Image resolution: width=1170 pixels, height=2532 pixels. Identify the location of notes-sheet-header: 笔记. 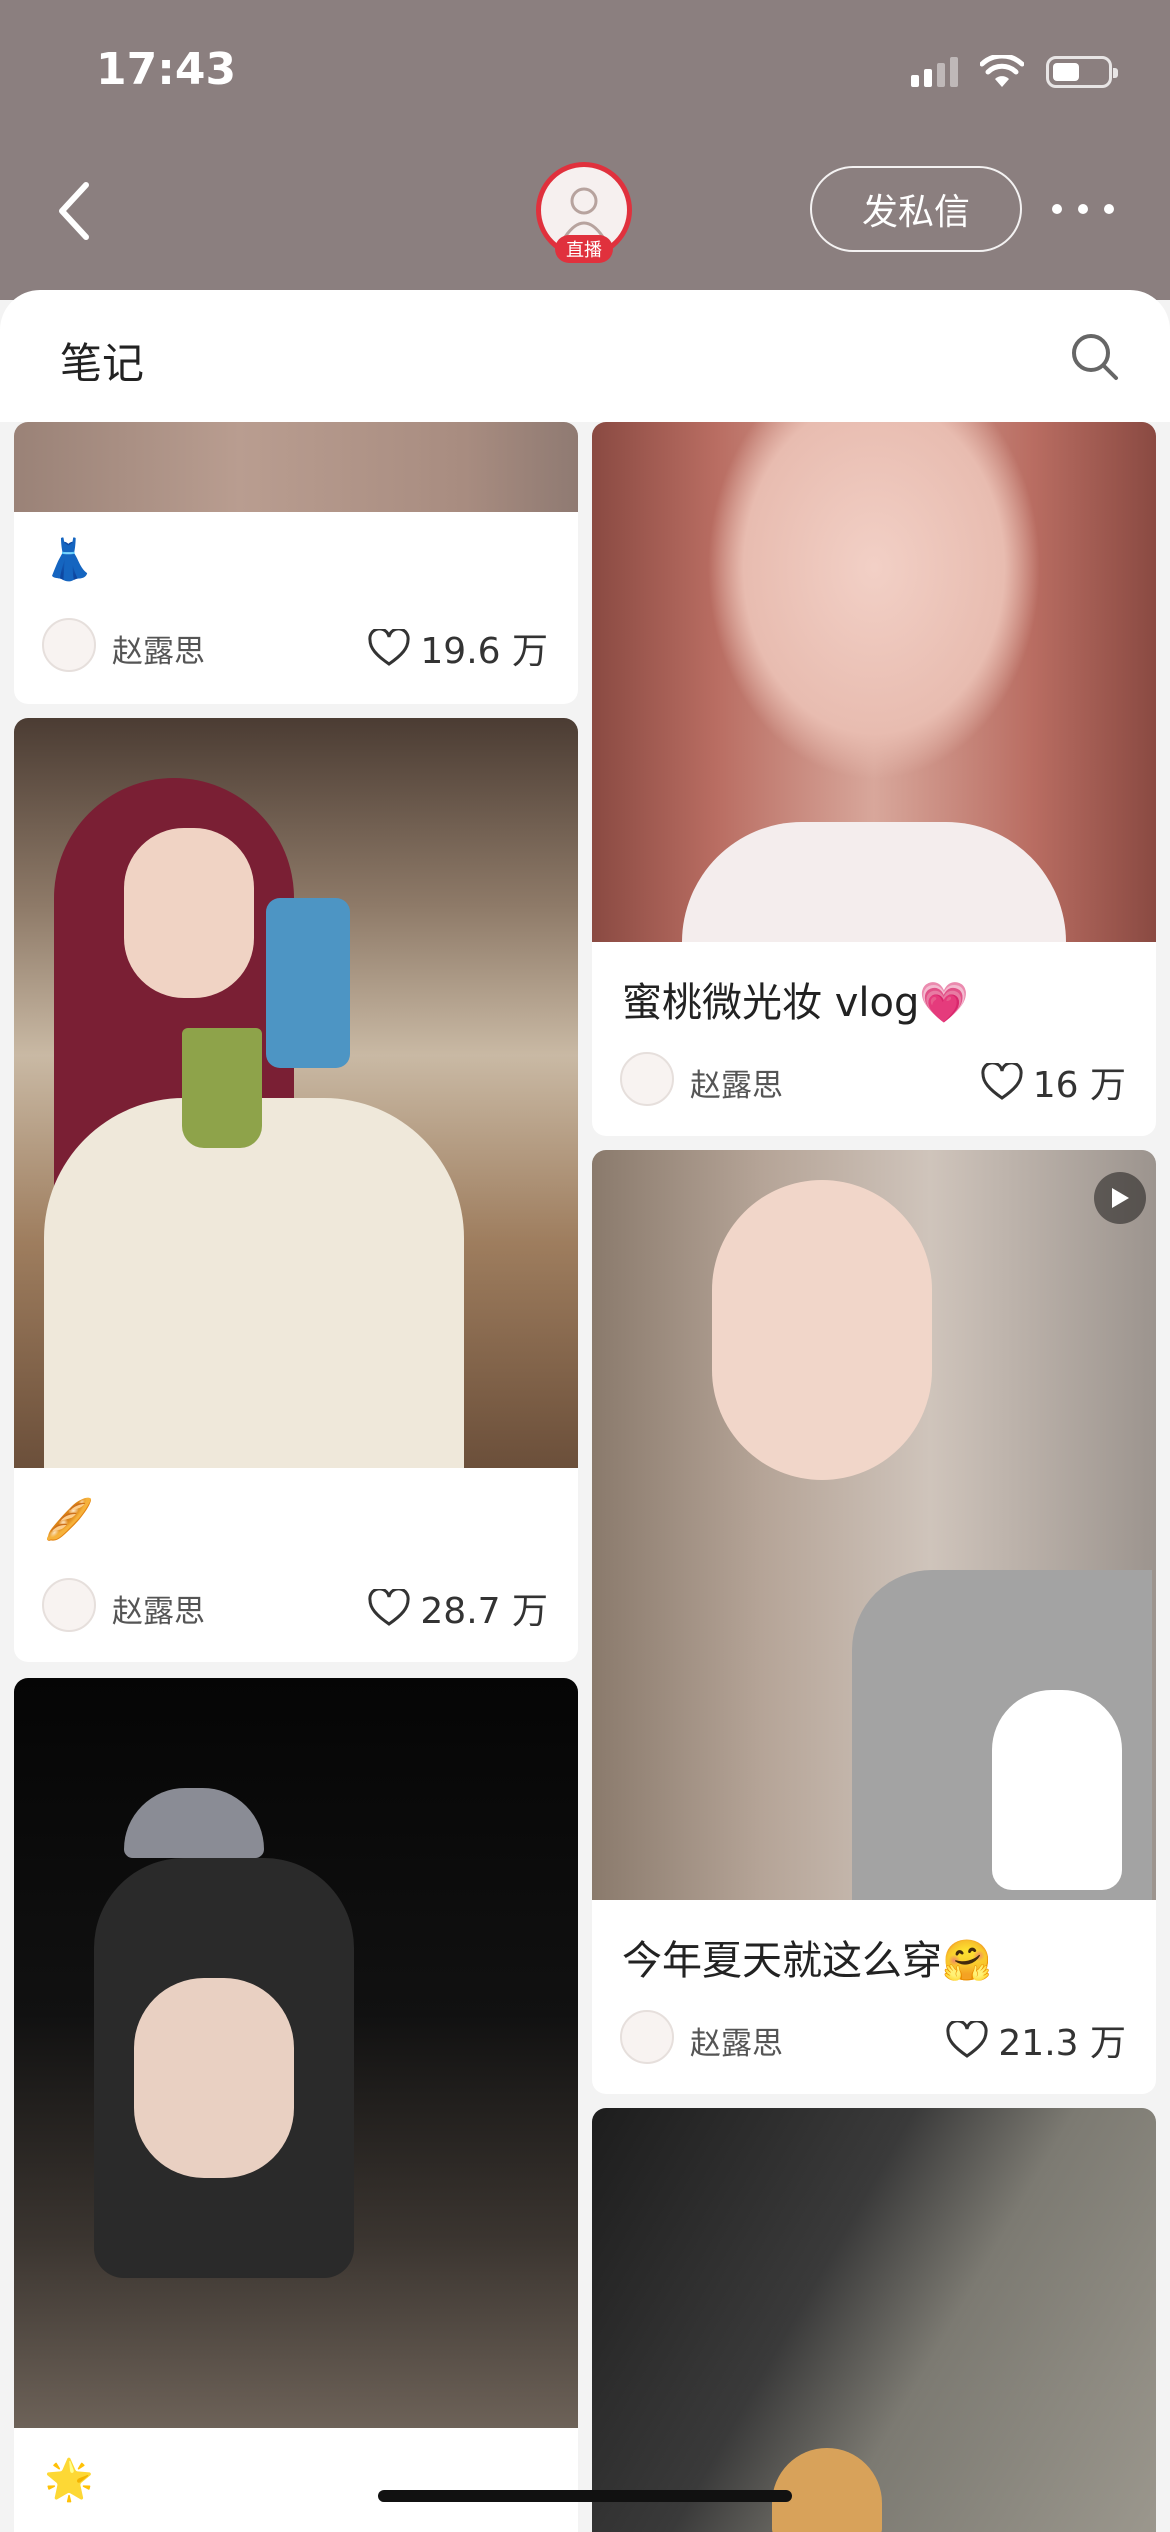
(585, 356).